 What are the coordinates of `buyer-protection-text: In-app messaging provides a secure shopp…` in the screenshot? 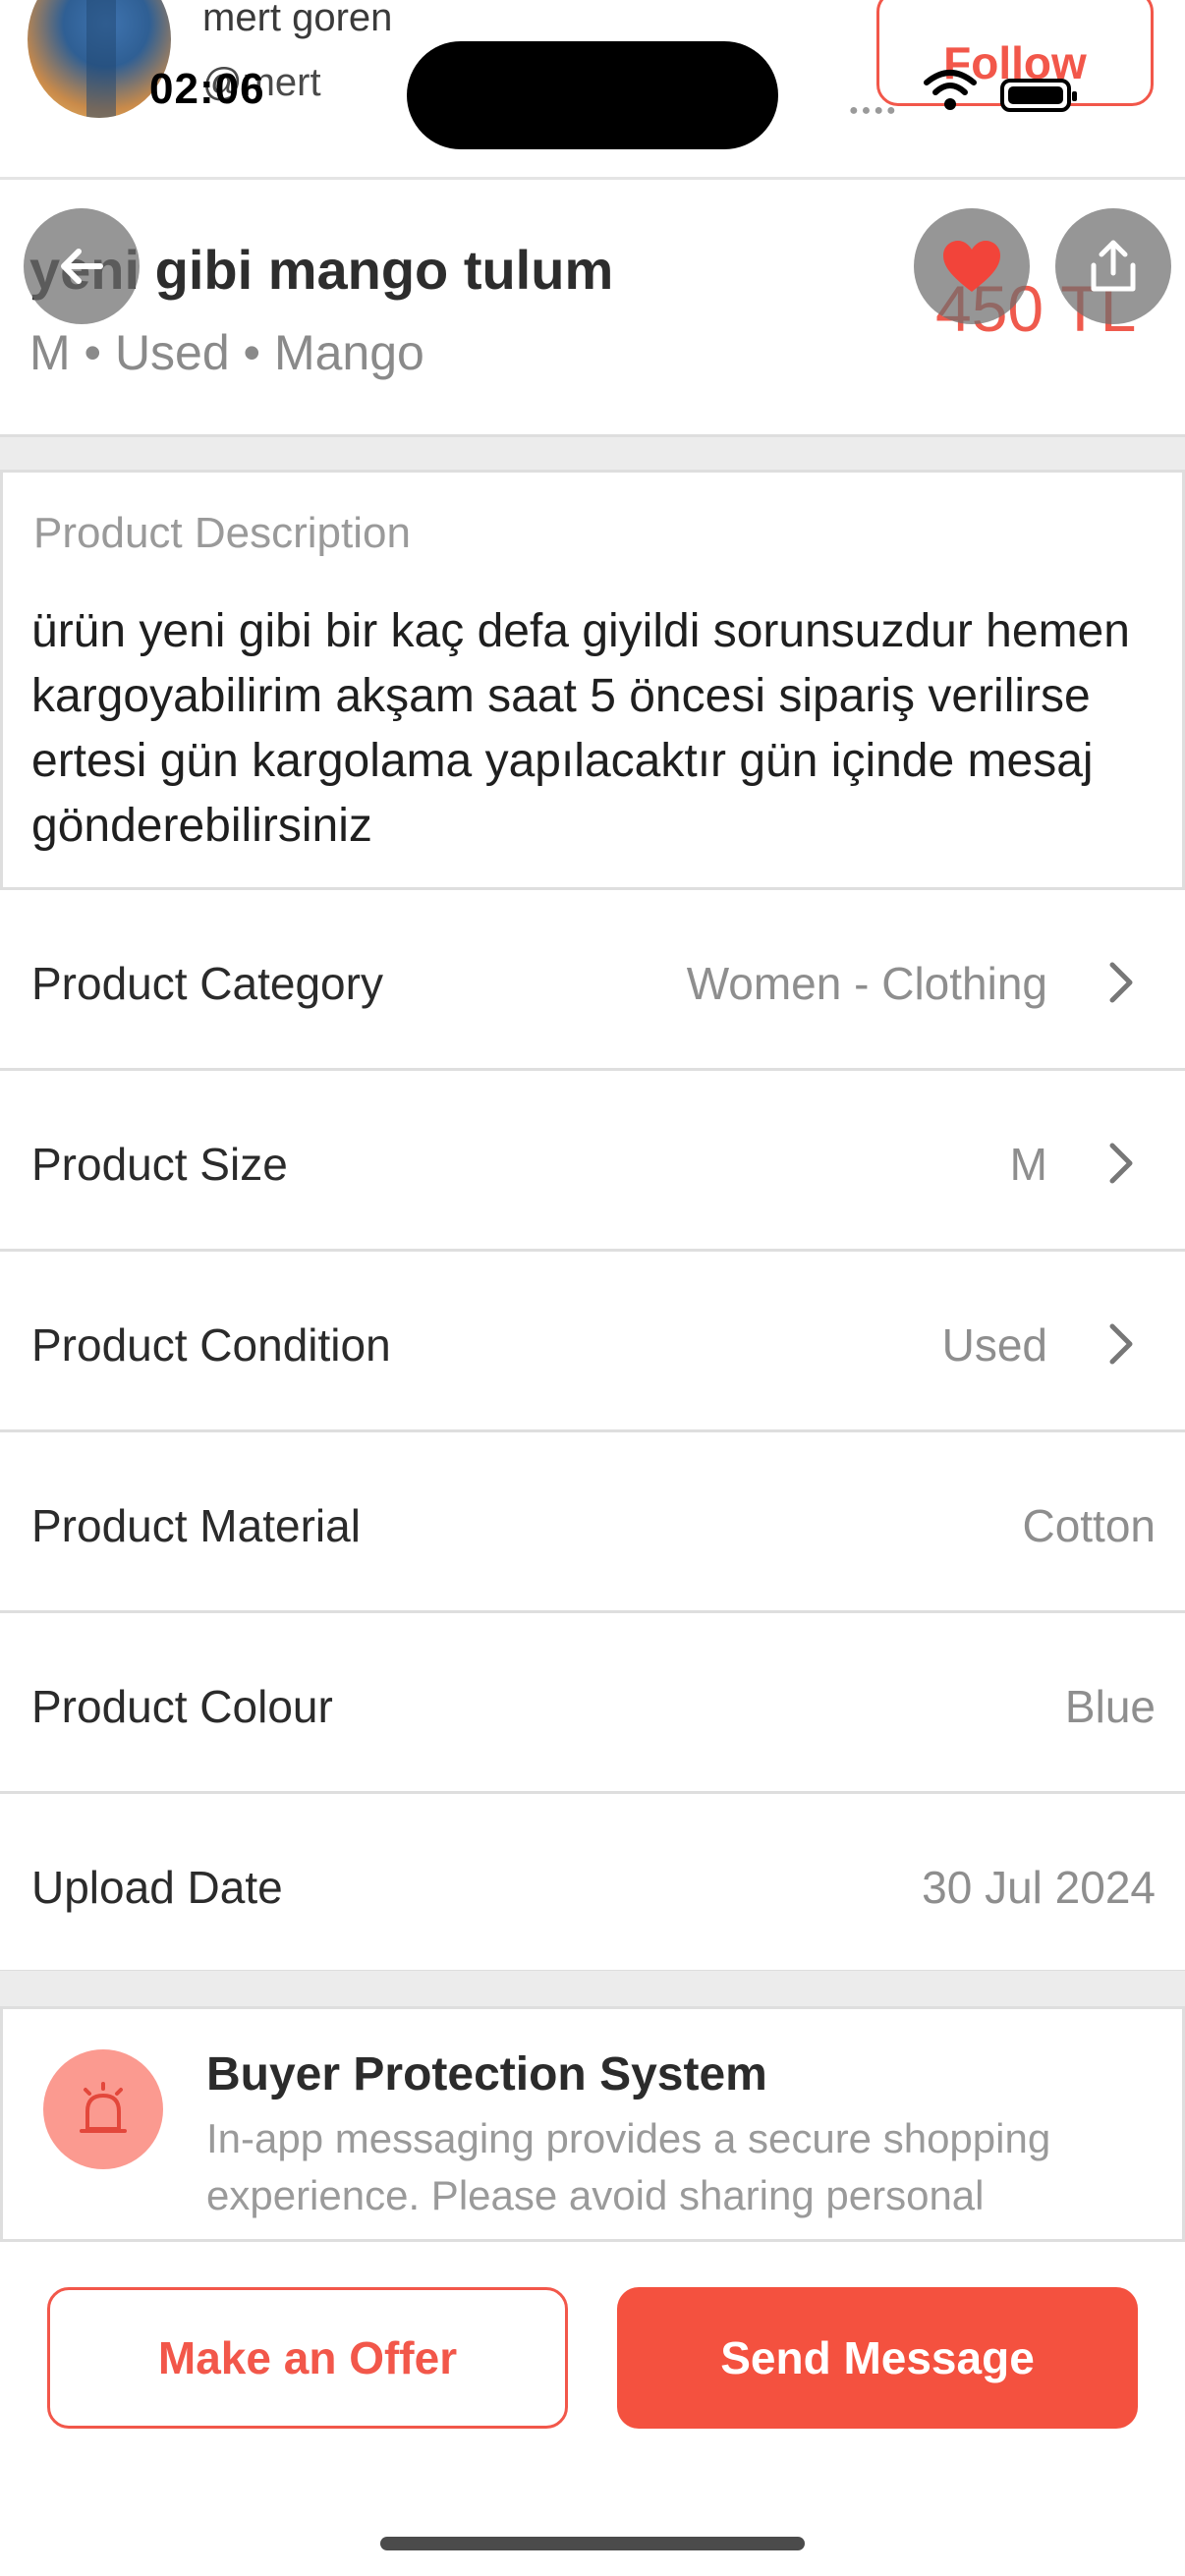 It's located at (629, 2166).